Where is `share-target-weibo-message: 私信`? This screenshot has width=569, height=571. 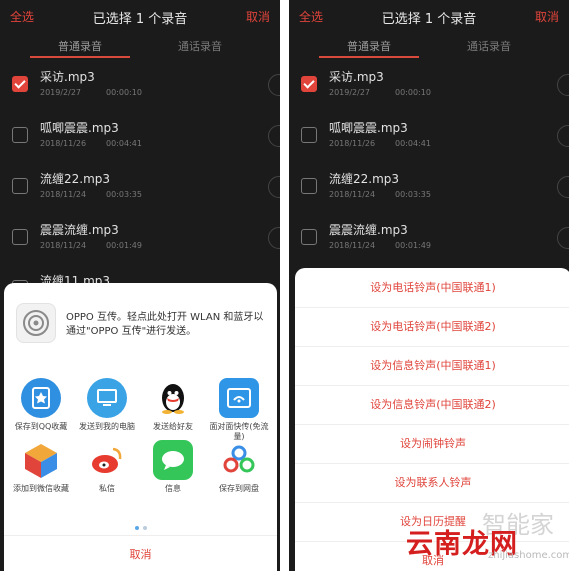 share-target-weibo-message: 私信 is located at coordinates (107, 467).